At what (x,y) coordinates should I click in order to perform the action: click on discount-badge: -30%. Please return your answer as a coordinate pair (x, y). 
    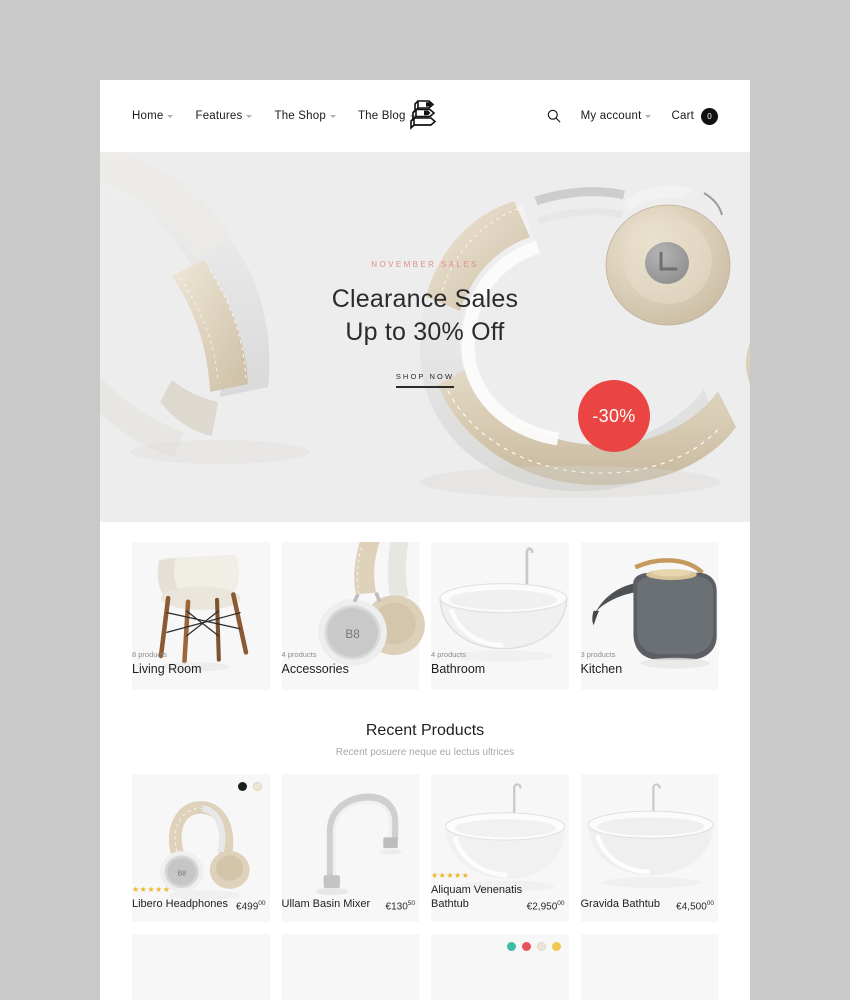
    Looking at the image, I should click on (614, 416).